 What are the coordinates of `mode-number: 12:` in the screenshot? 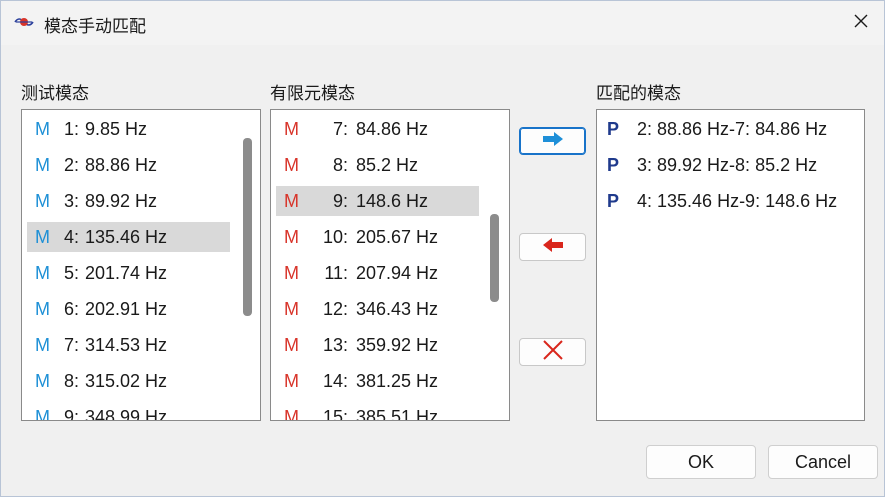 It's located at (335, 308).